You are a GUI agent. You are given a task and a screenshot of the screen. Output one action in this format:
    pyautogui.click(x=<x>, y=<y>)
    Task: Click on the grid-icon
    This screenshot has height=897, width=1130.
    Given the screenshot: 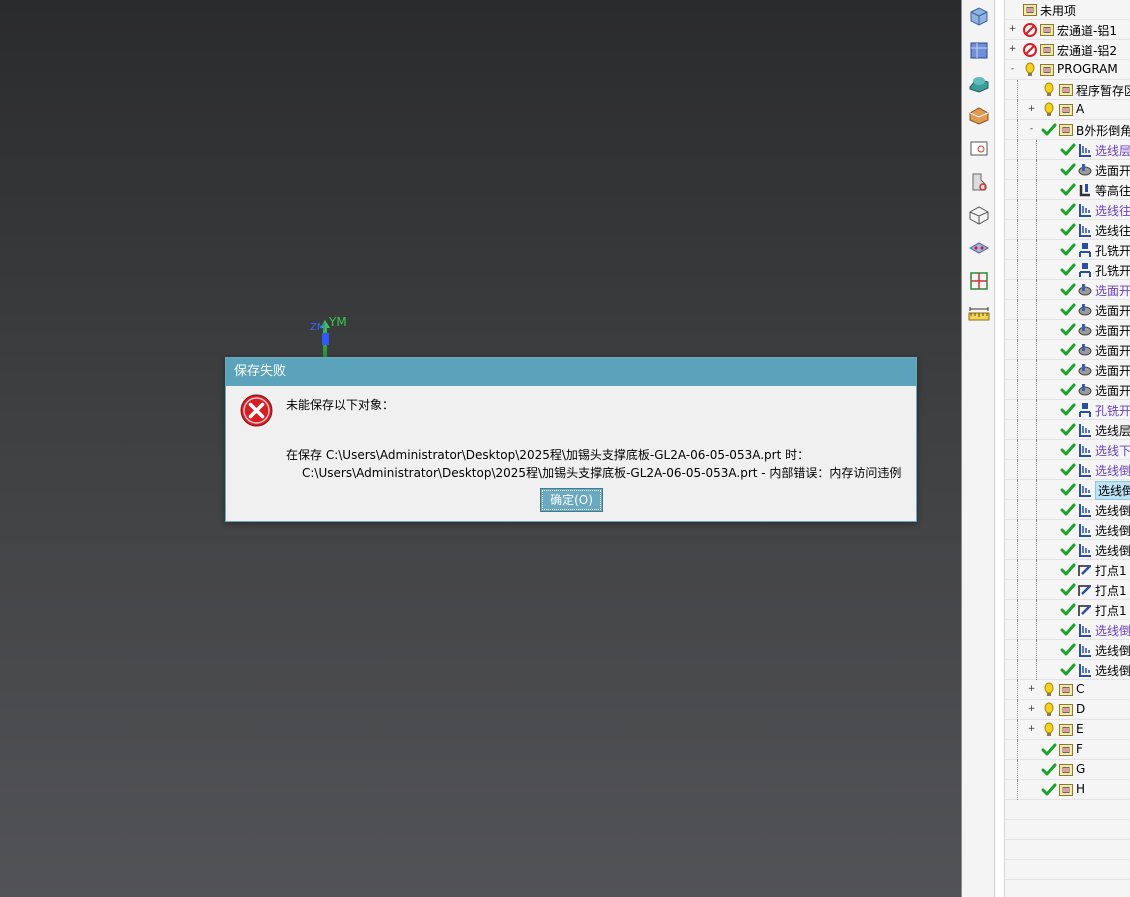 What is the action you would take?
    pyautogui.click(x=979, y=281)
    